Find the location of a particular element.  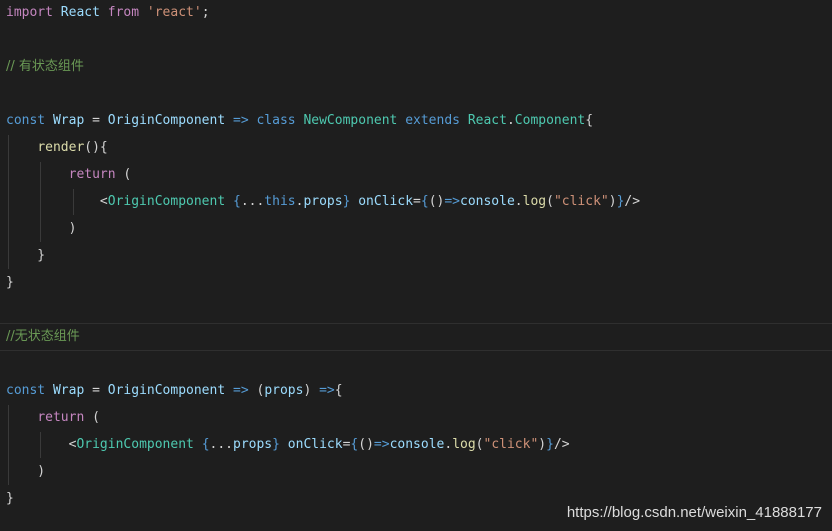

code-token: 'react' is located at coordinates (174, 12).